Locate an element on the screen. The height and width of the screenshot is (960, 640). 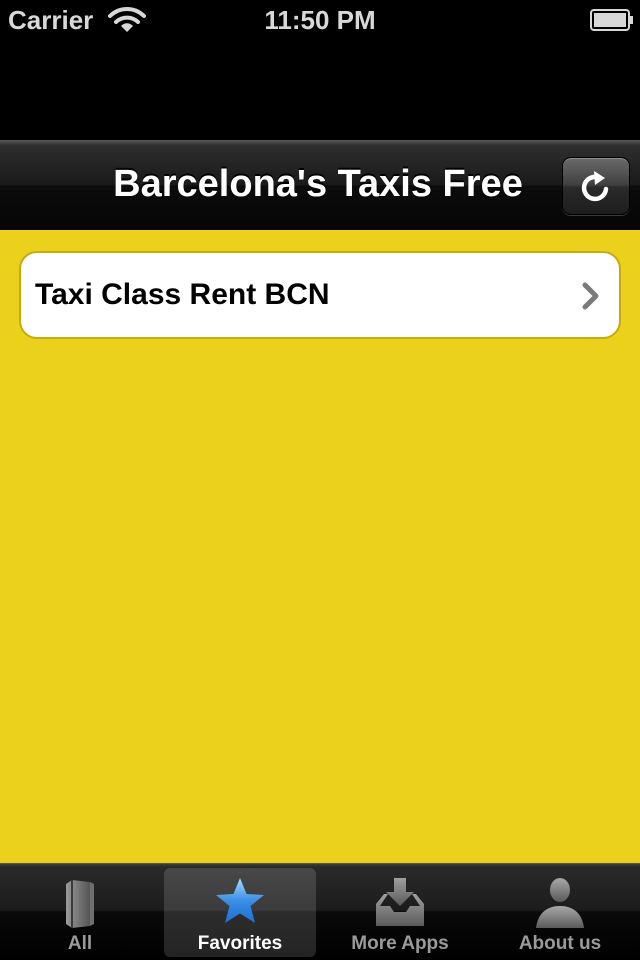
refresh-button is located at coordinates (596, 186).